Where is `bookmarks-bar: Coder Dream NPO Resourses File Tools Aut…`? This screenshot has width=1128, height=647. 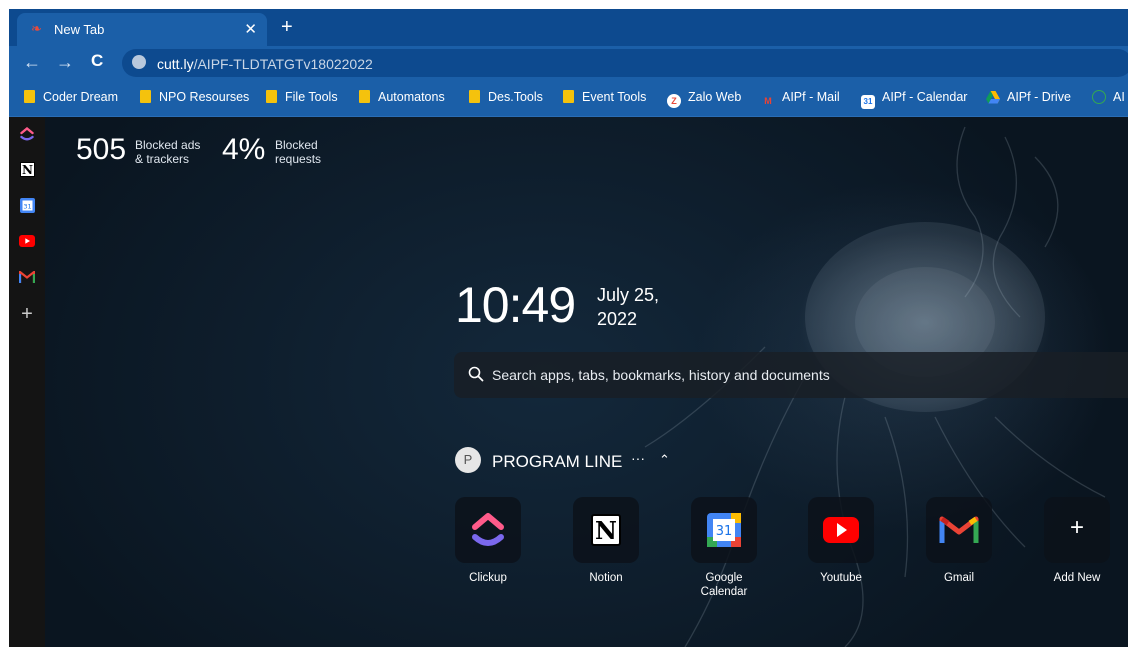
bookmarks-bar: Coder Dream NPO Resourses File Tools Aut… is located at coordinates (568, 98).